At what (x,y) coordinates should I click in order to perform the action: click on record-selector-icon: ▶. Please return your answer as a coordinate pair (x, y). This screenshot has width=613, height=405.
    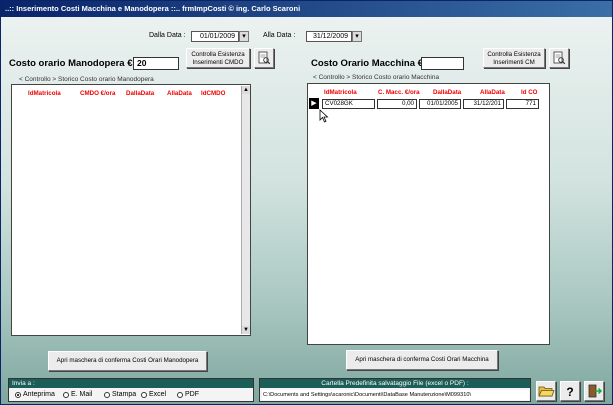
    Looking at the image, I should click on (314, 103).